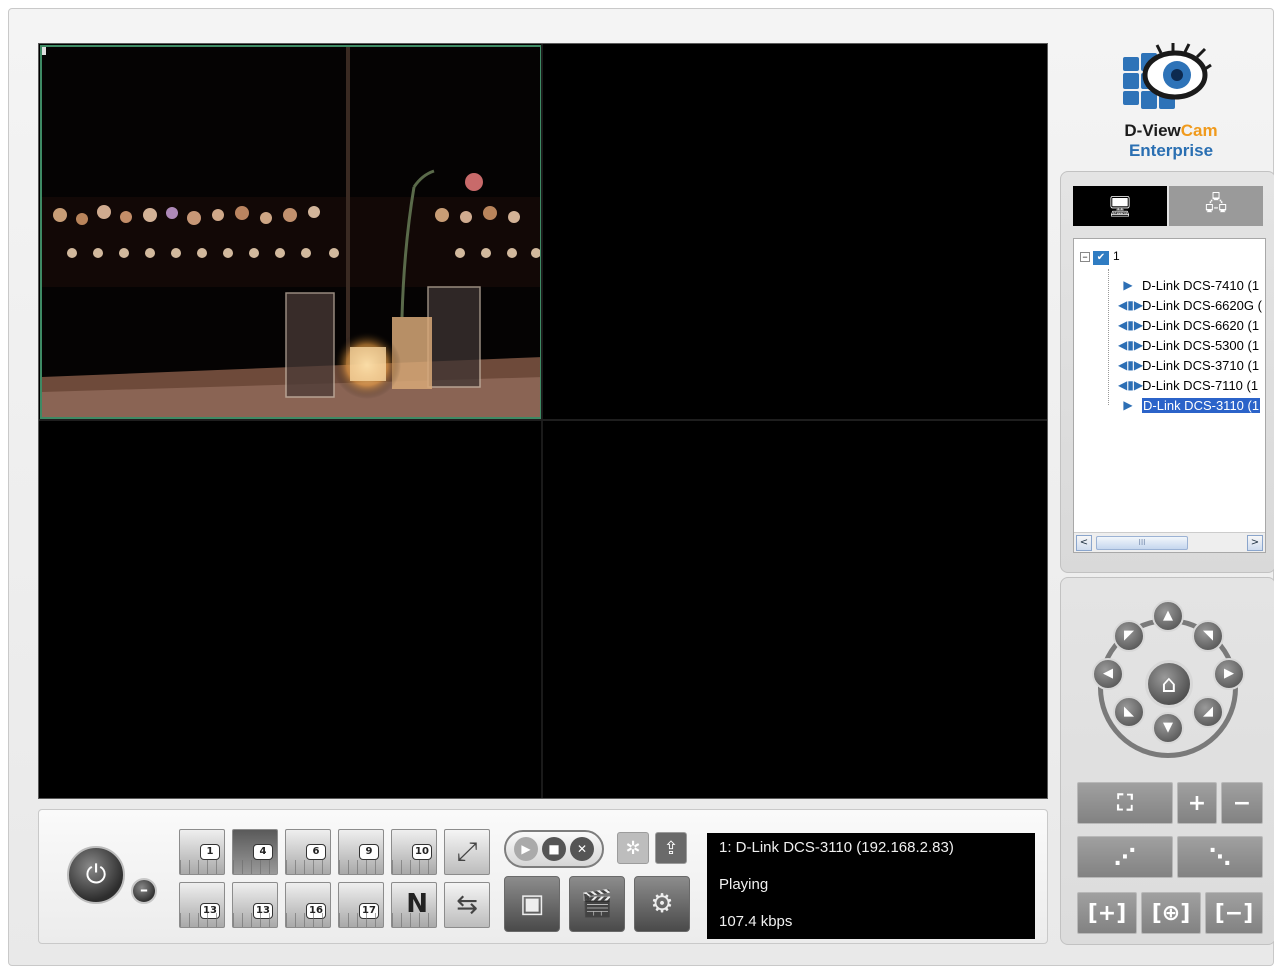  Describe the element at coordinates (263, 852) in the screenshot. I see `layout-label: 4` at that location.